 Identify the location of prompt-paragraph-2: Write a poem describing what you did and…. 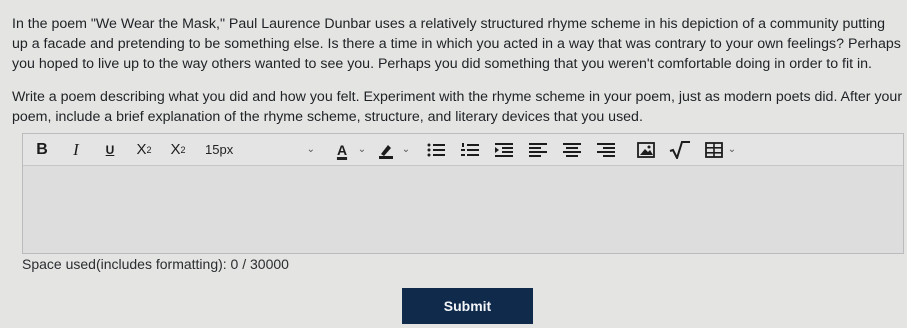
(457, 107).